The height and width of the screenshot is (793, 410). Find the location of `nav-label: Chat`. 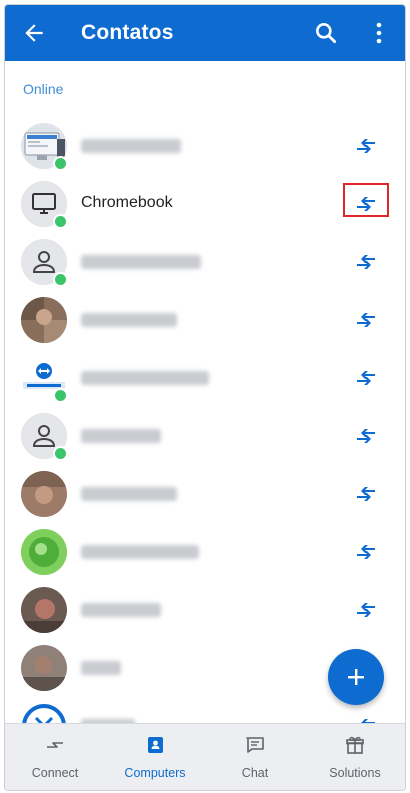

nav-label: Chat is located at coordinates (255, 773).